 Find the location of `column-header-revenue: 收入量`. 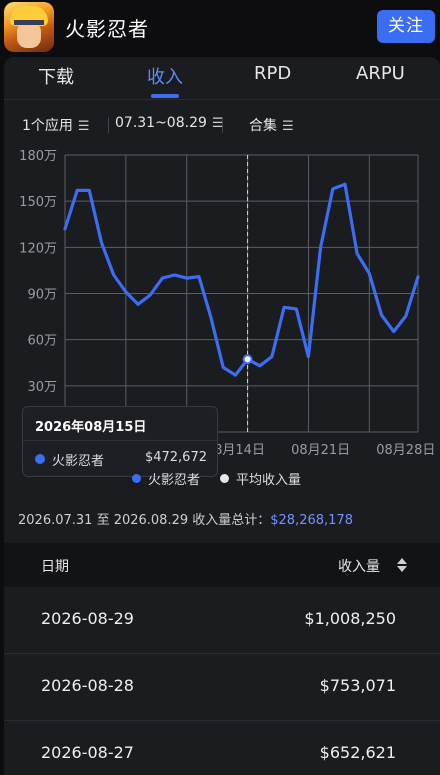

column-header-revenue: 收入量 is located at coordinates (359, 566).